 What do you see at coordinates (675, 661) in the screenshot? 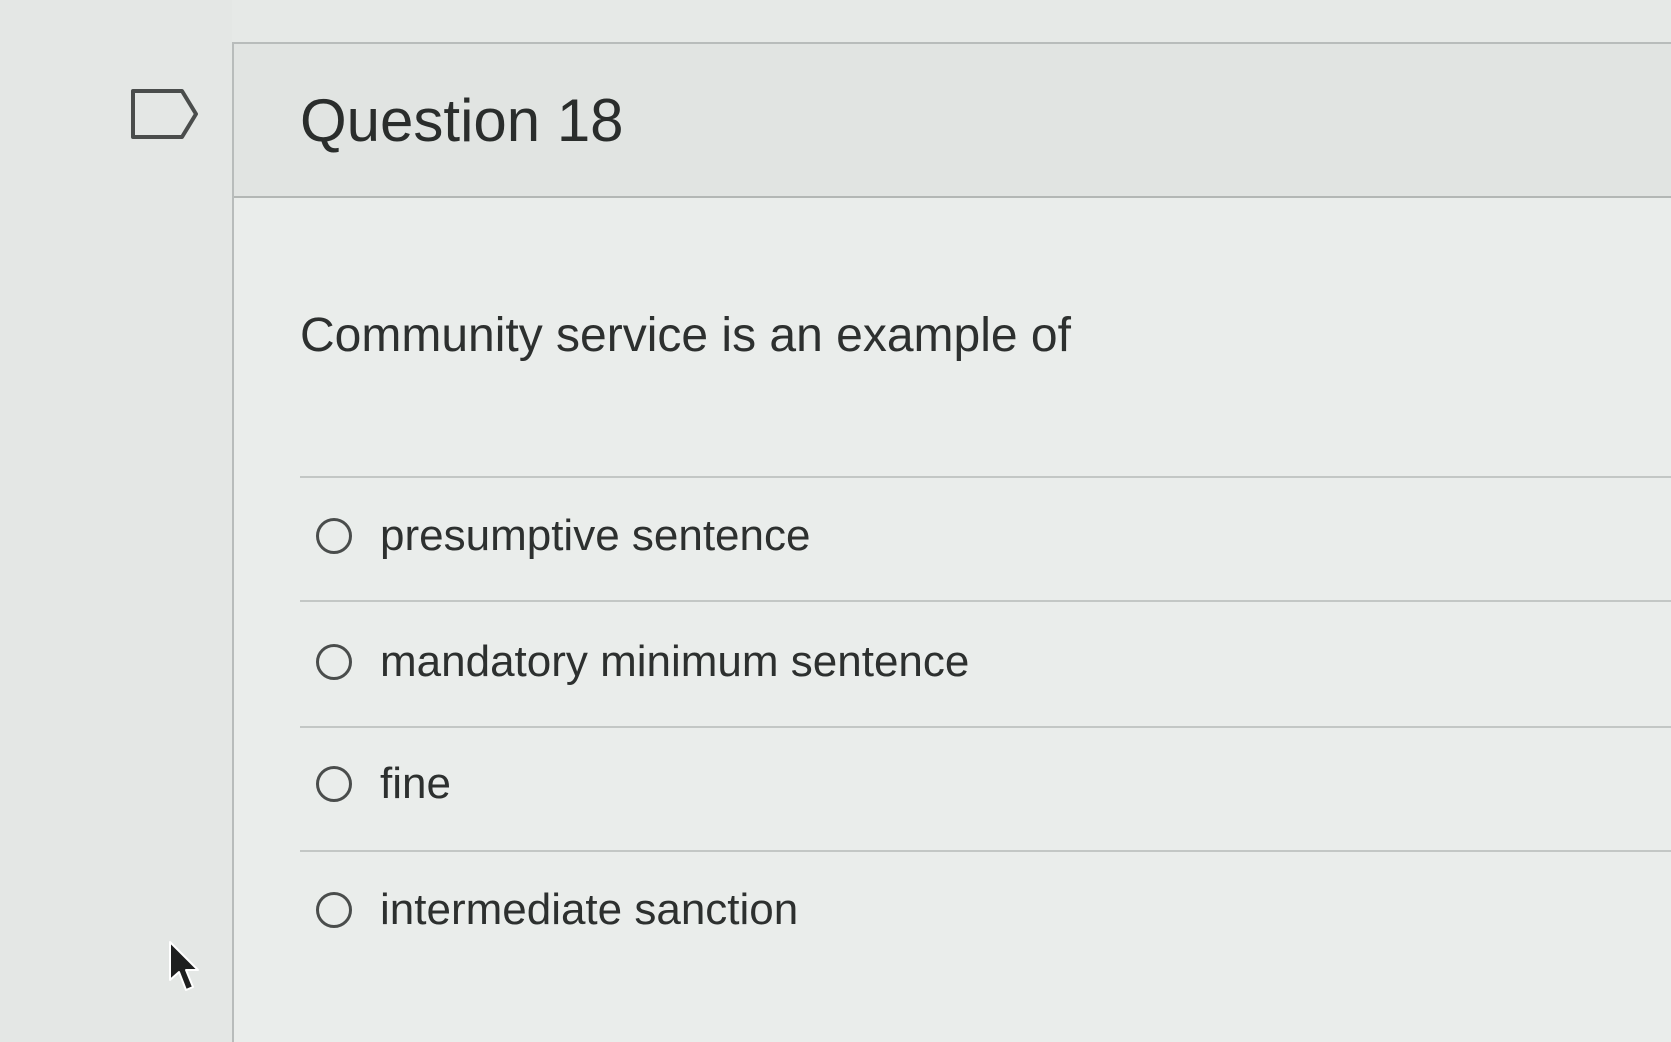
I see `answer-label: mandatory minimum sentence` at bounding box center [675, 661].